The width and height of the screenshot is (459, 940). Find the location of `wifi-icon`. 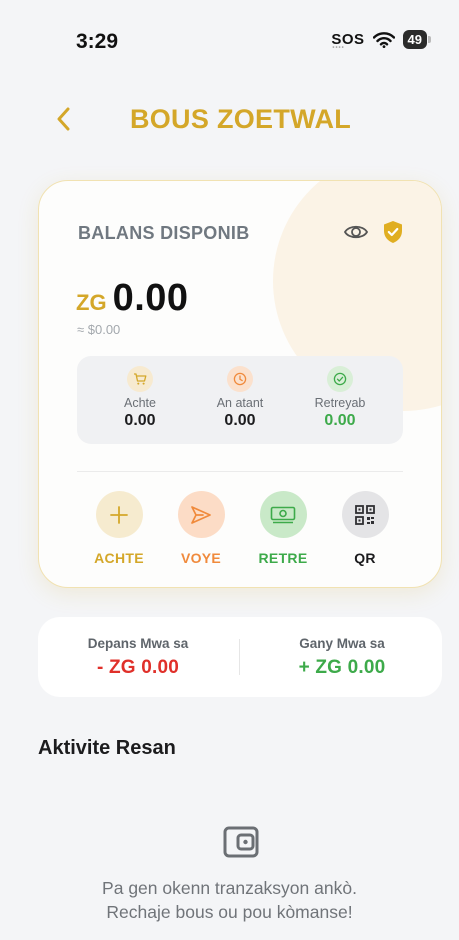

wifi-icon is located at coordinates (383, 39).